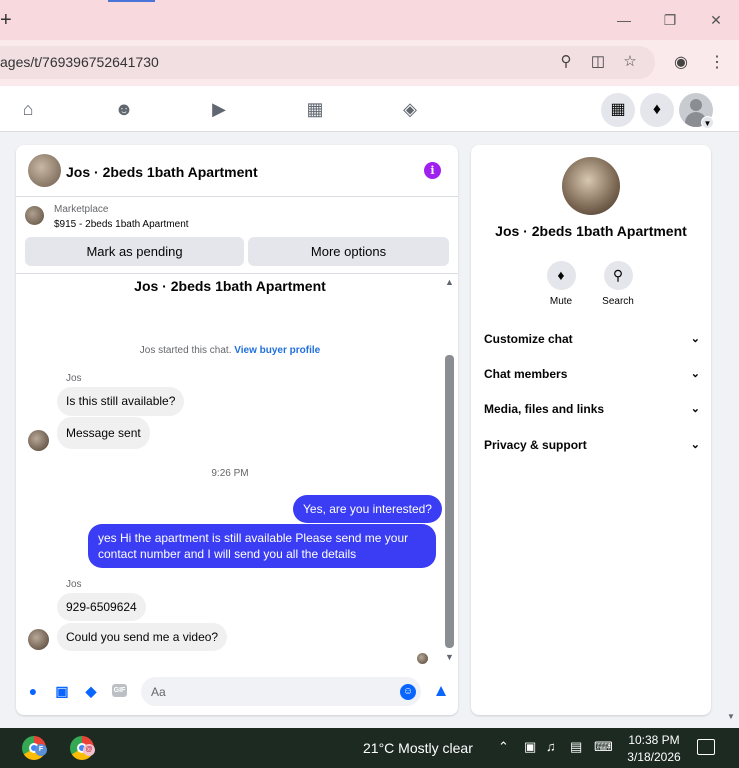 Image resolution: width=739 pixels, height=768 pixels. Describe the element at coordinates (34, 215) in the screenshot. I see `listing-thumbnail` at that location.